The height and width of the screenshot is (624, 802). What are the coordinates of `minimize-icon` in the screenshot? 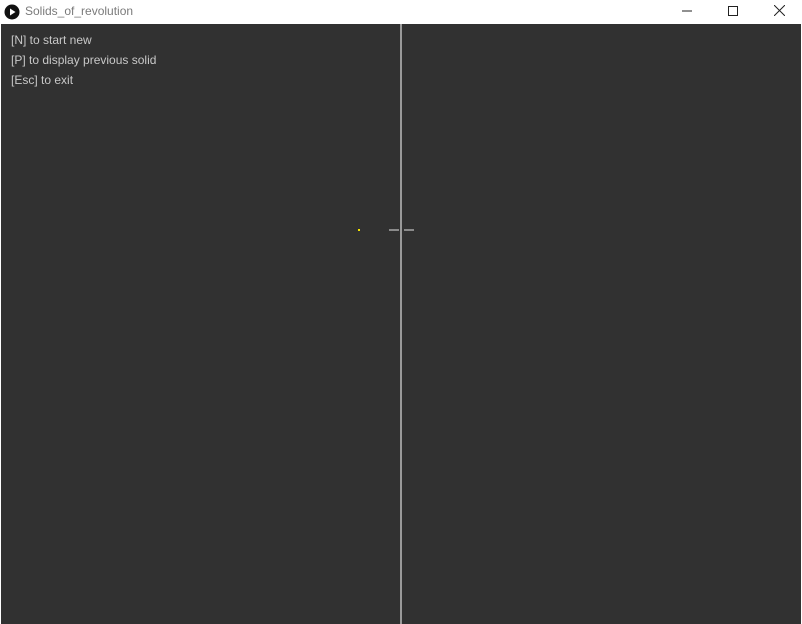 It's located at (687, 12).